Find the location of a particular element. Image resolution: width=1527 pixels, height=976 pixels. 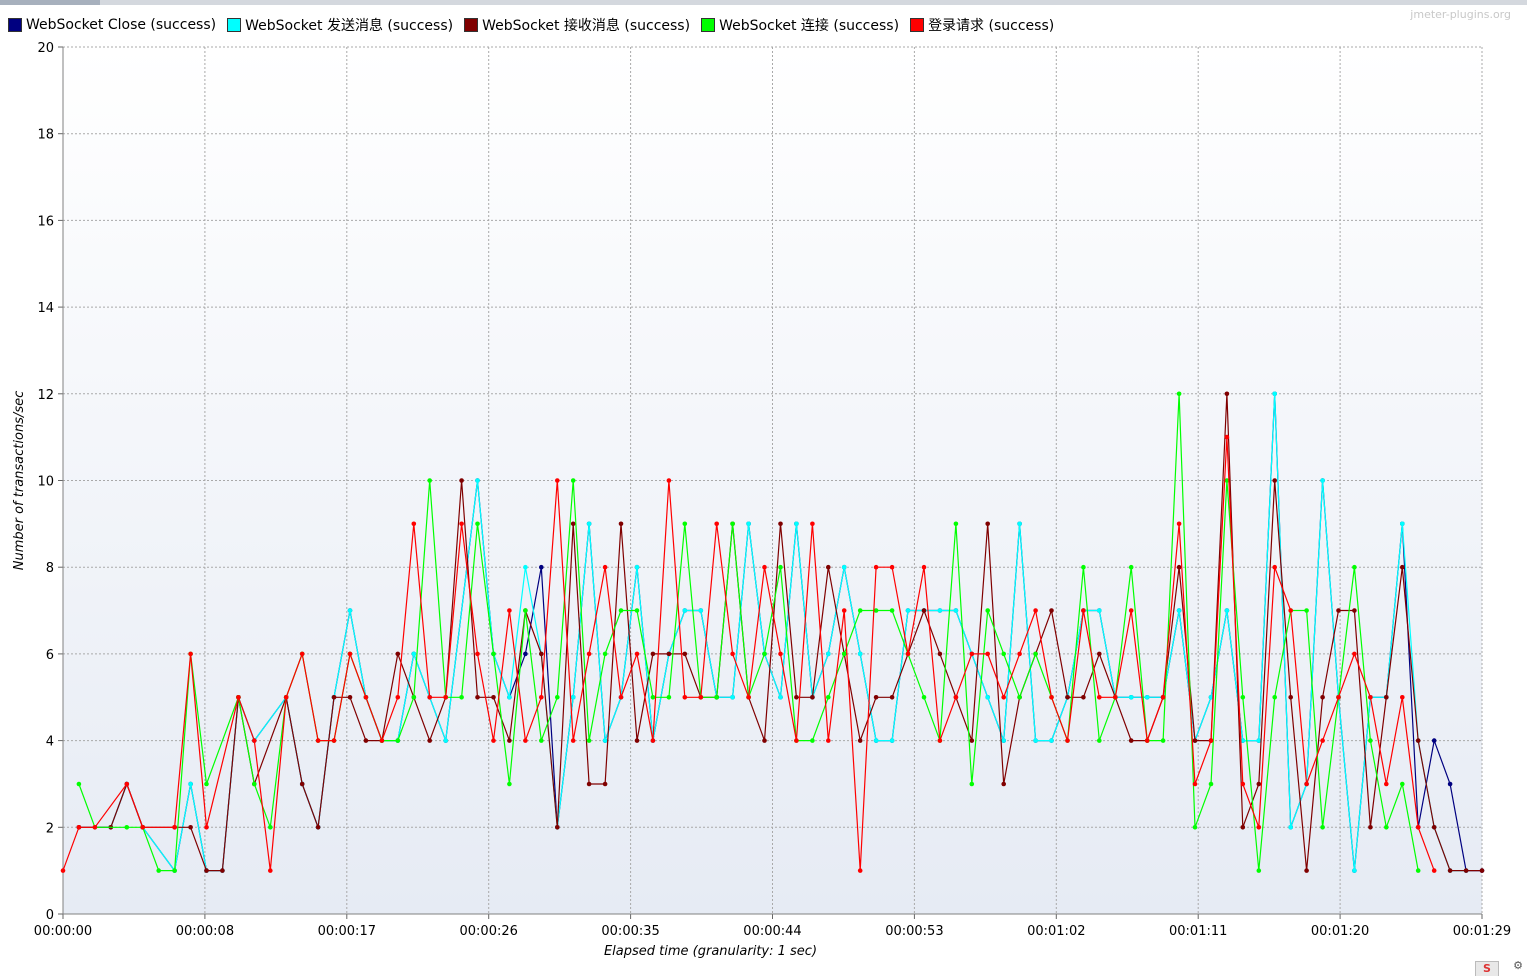

s-logo-icon: S is located at coordinates (1487, 968).